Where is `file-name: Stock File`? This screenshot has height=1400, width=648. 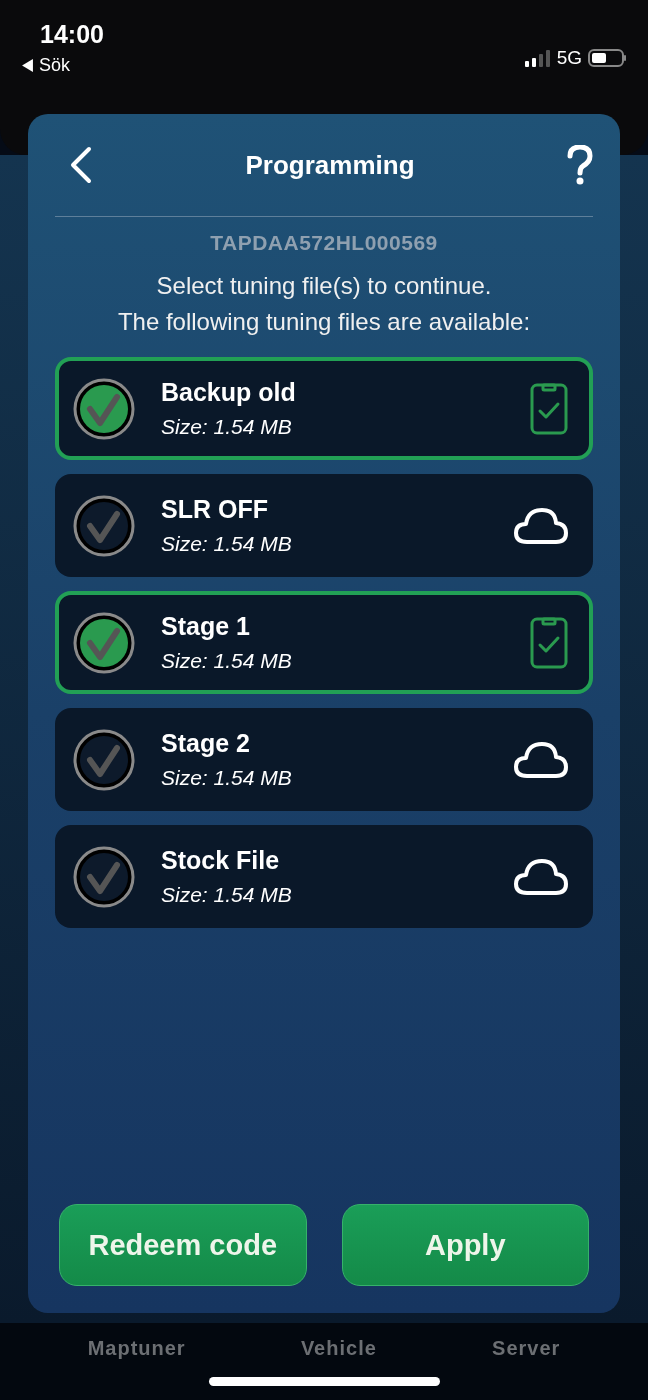 file-name: Stock File is located at coordinates (221, 860).